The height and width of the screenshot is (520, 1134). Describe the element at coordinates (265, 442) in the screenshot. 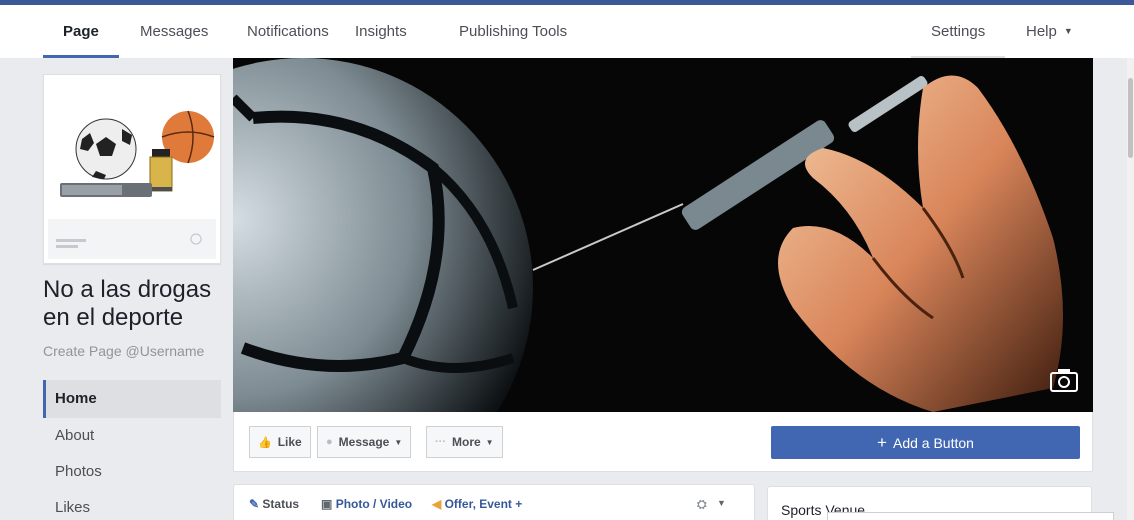

I see `thumbs-up-icon: 👍` at that location.